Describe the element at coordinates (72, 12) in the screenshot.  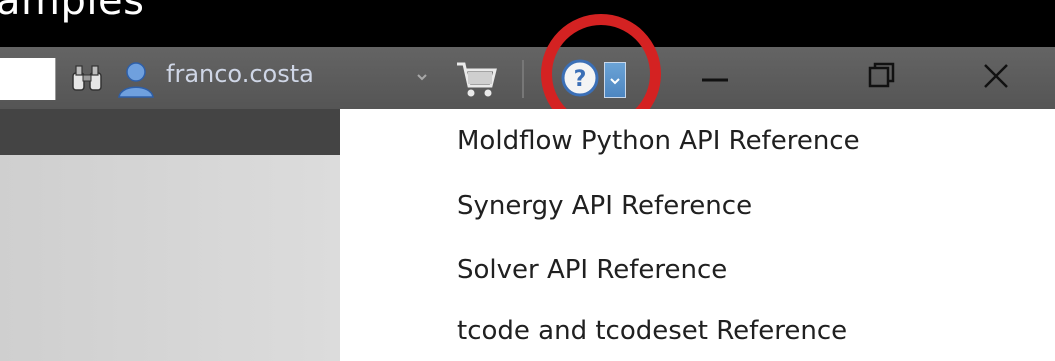
I see `slide-caption: amples` at that location.